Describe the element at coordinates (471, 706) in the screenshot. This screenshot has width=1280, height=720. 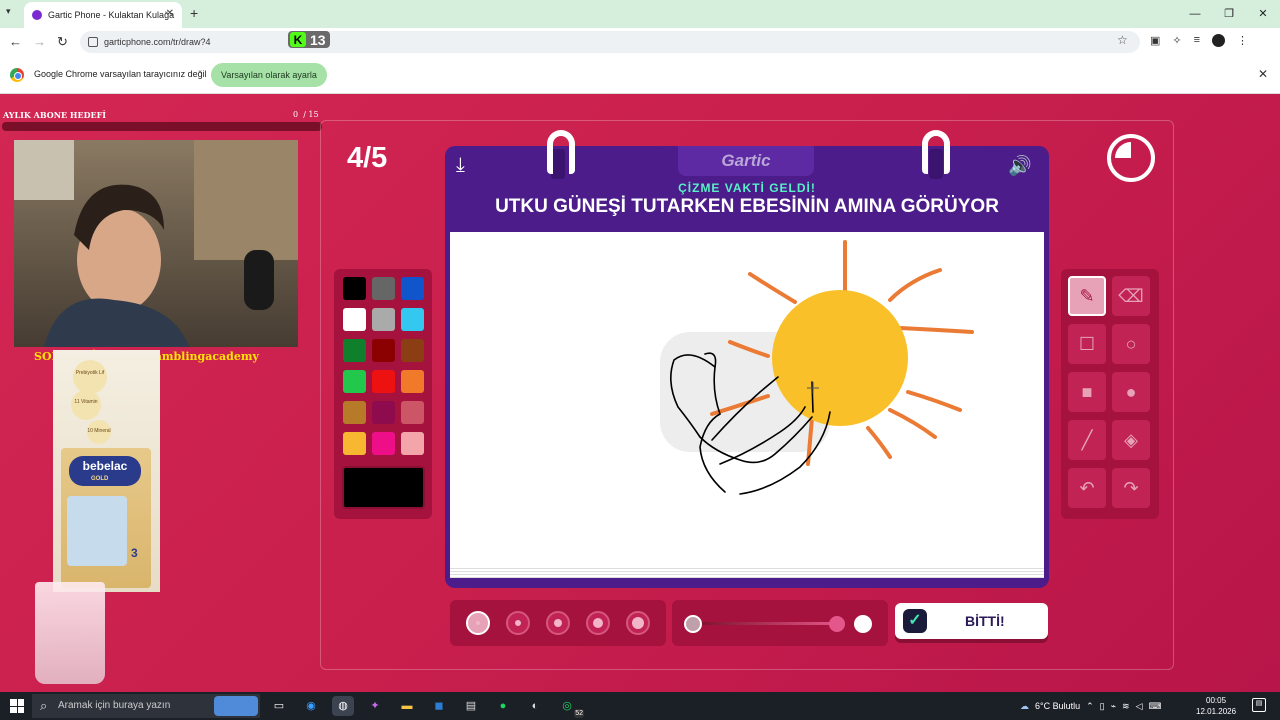
I see `store-icon: ▤` at that location.